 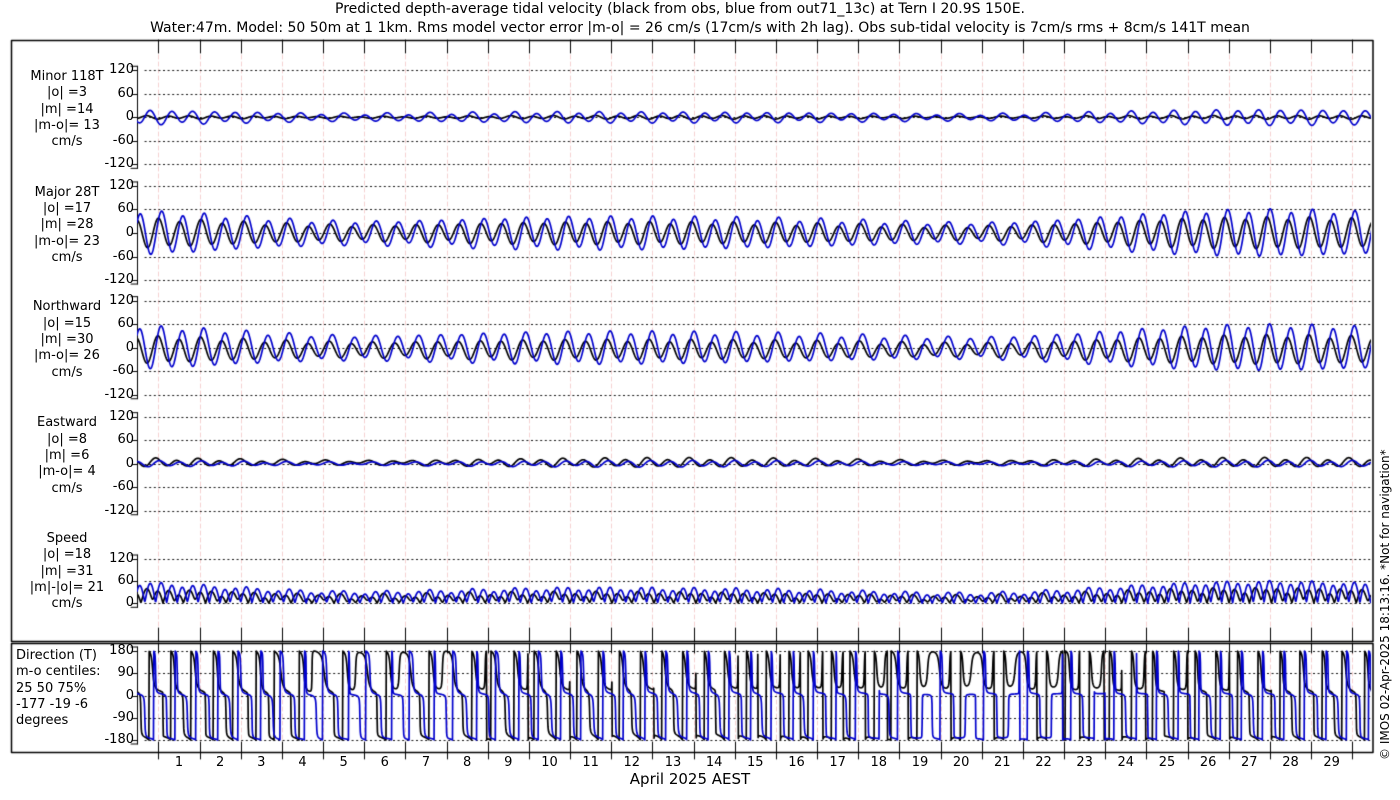 I want to click on panel-label-northward-line: Northward, so click(x=67, y=307).